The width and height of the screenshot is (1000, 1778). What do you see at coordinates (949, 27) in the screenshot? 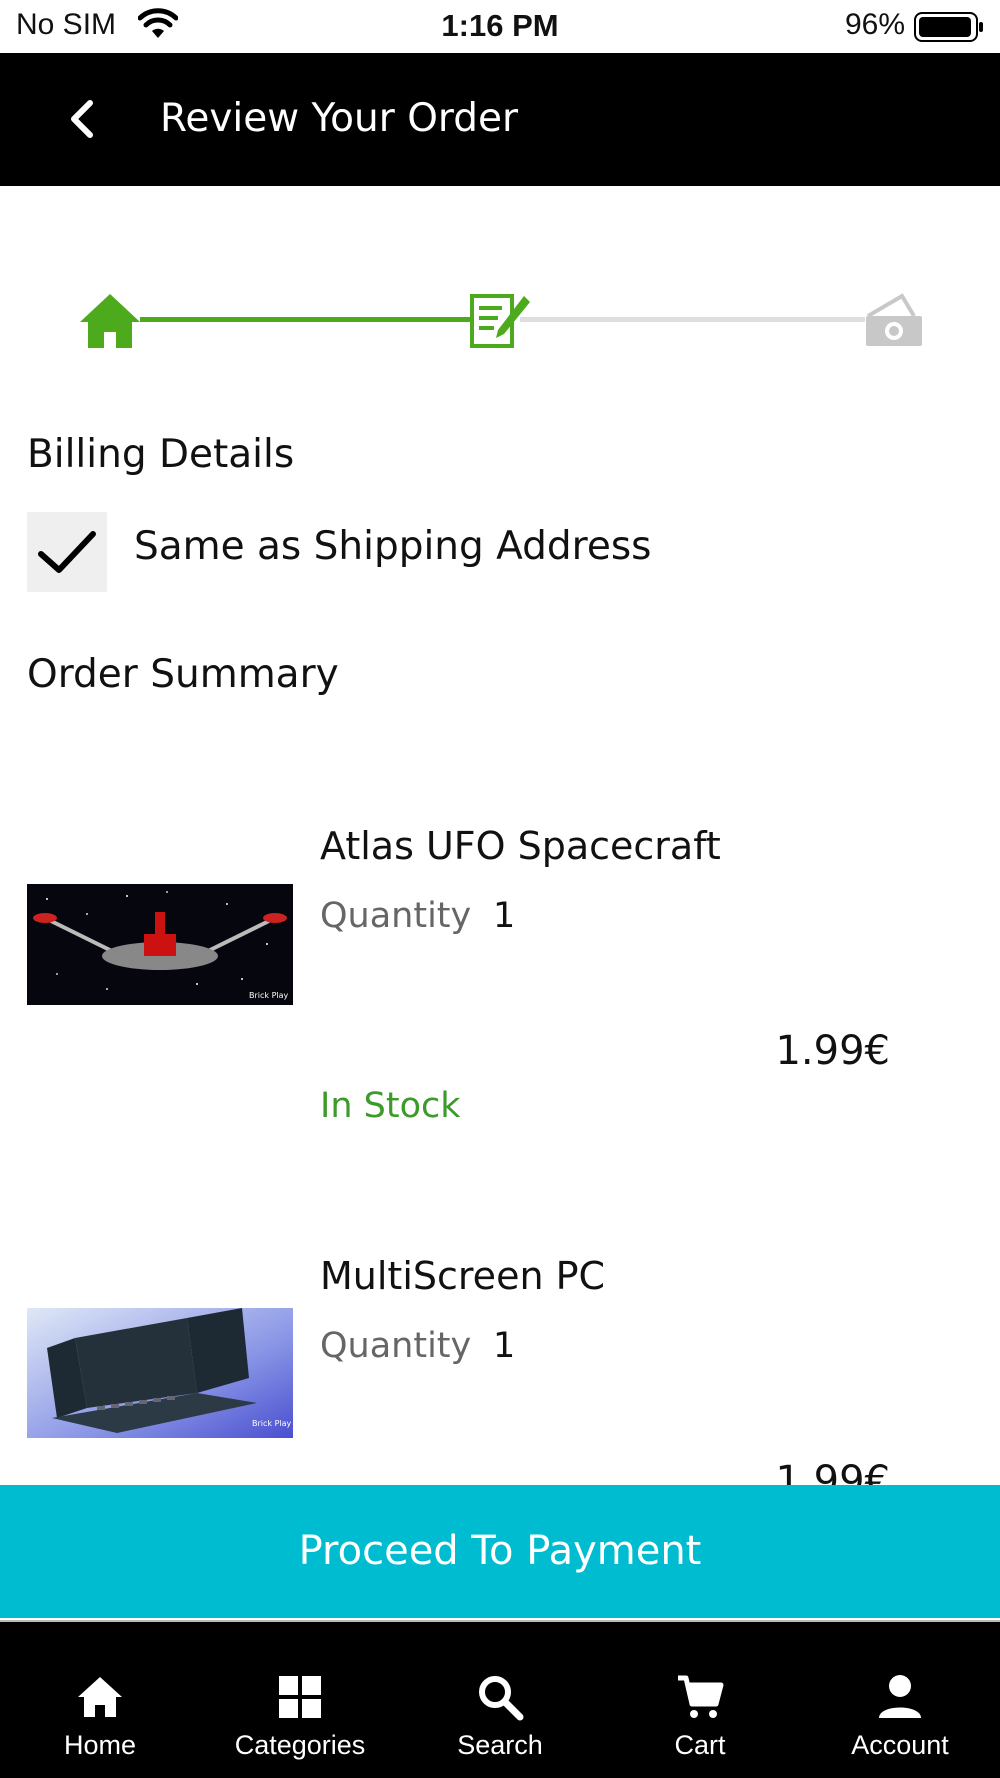
I see `battery-icon` at bounding box center [949, 27].